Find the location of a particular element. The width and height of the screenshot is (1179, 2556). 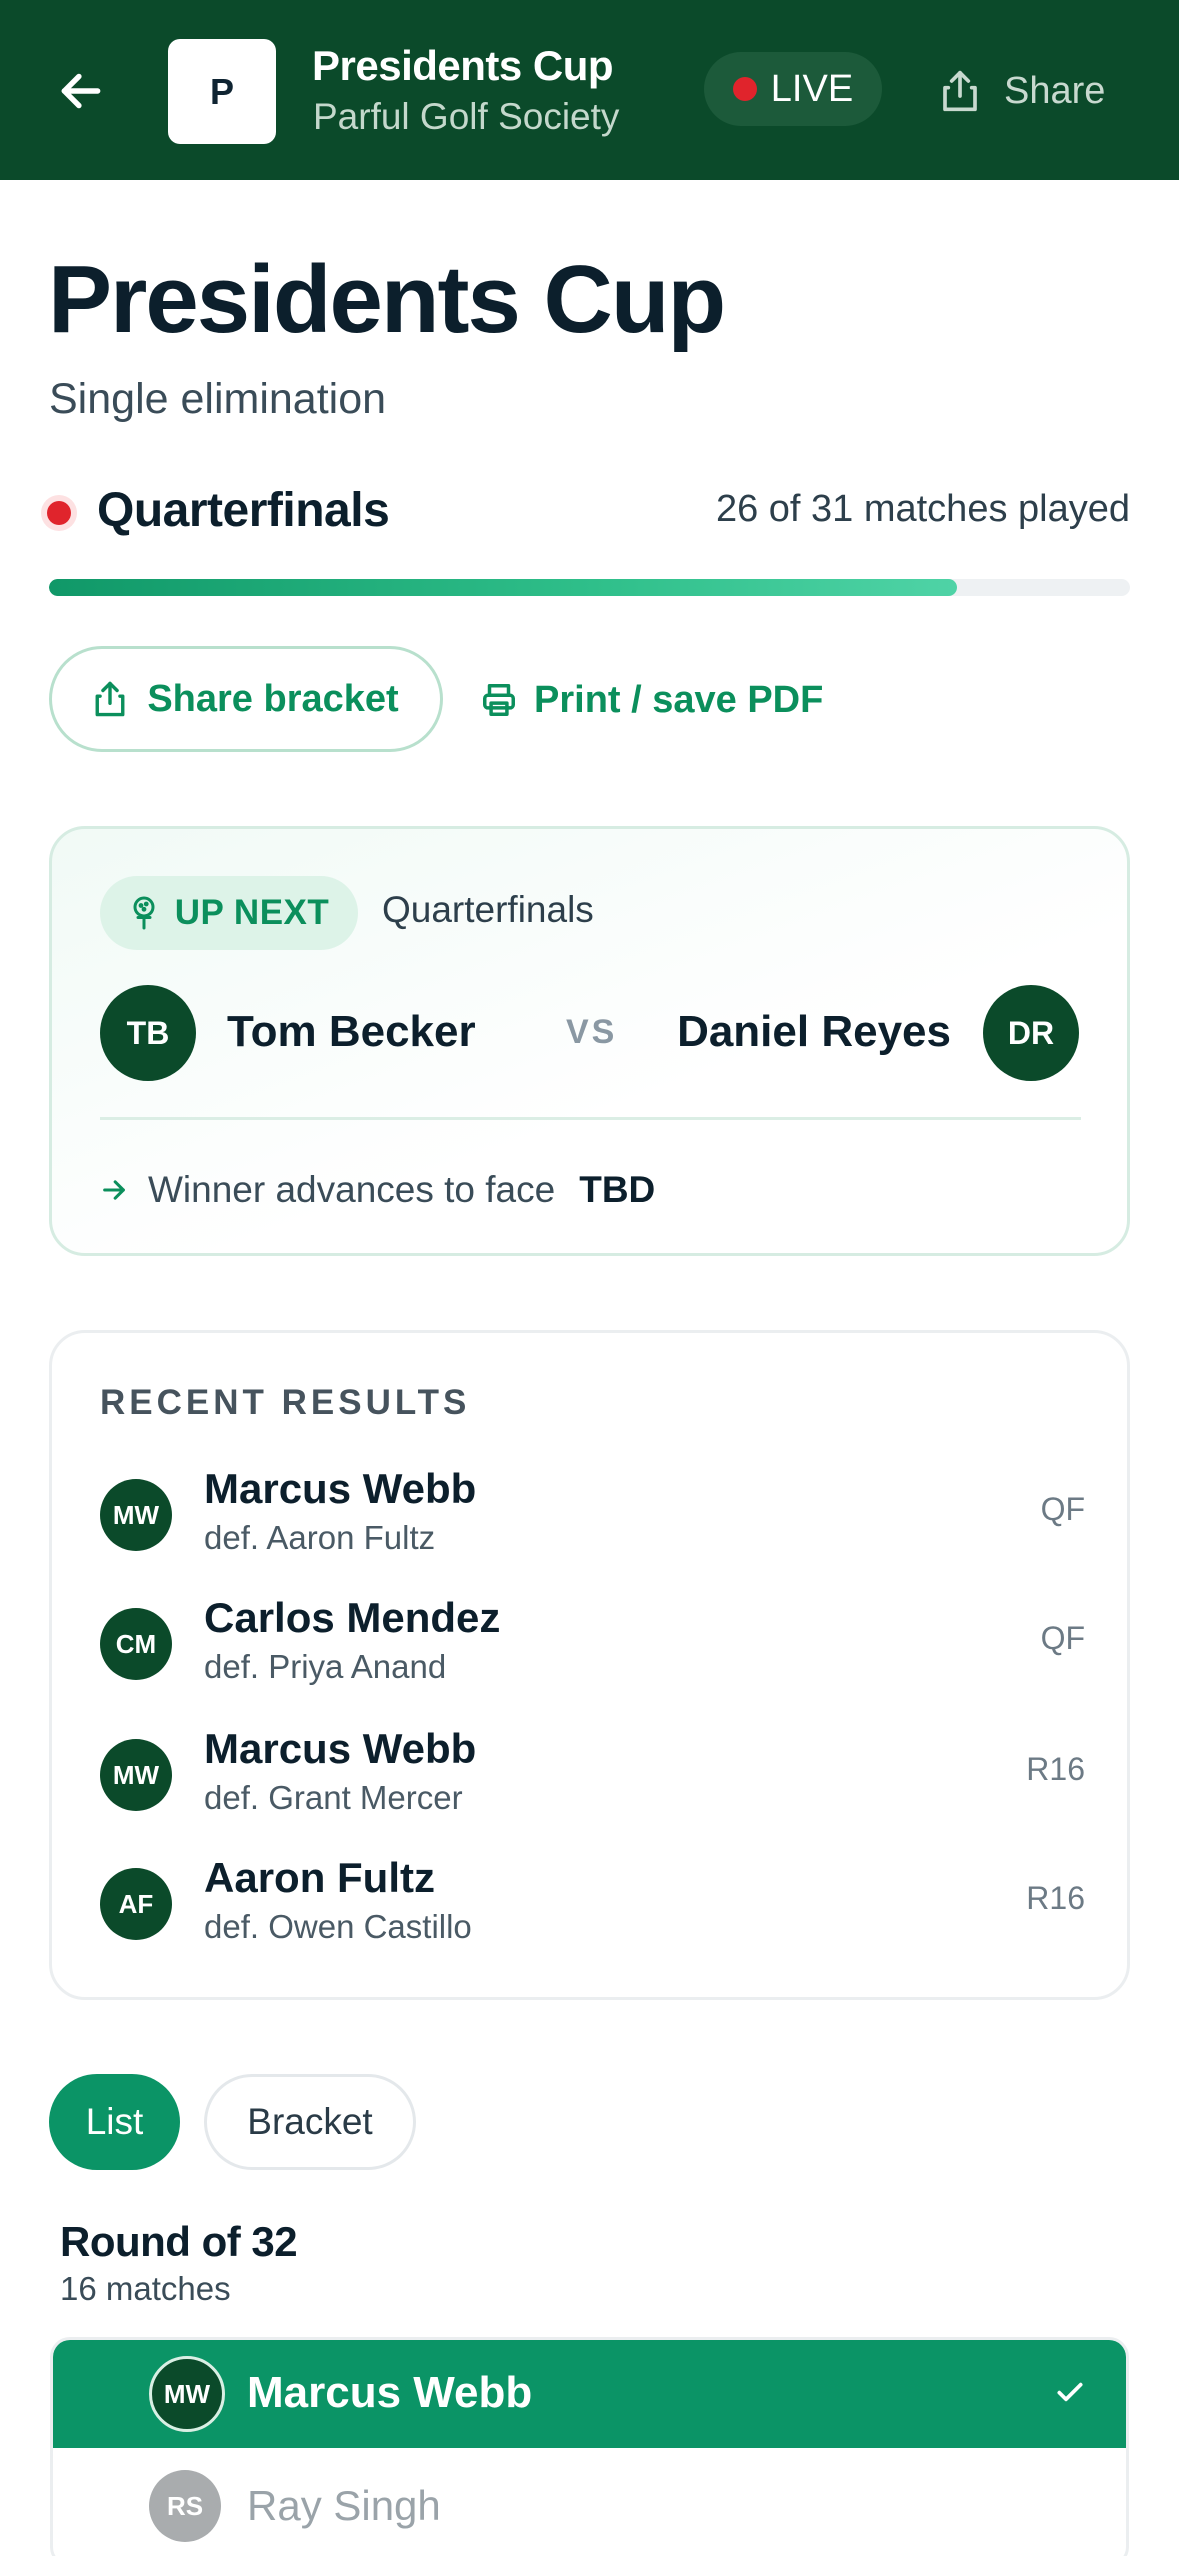

progress-bar is located at coordinates (589, 587).